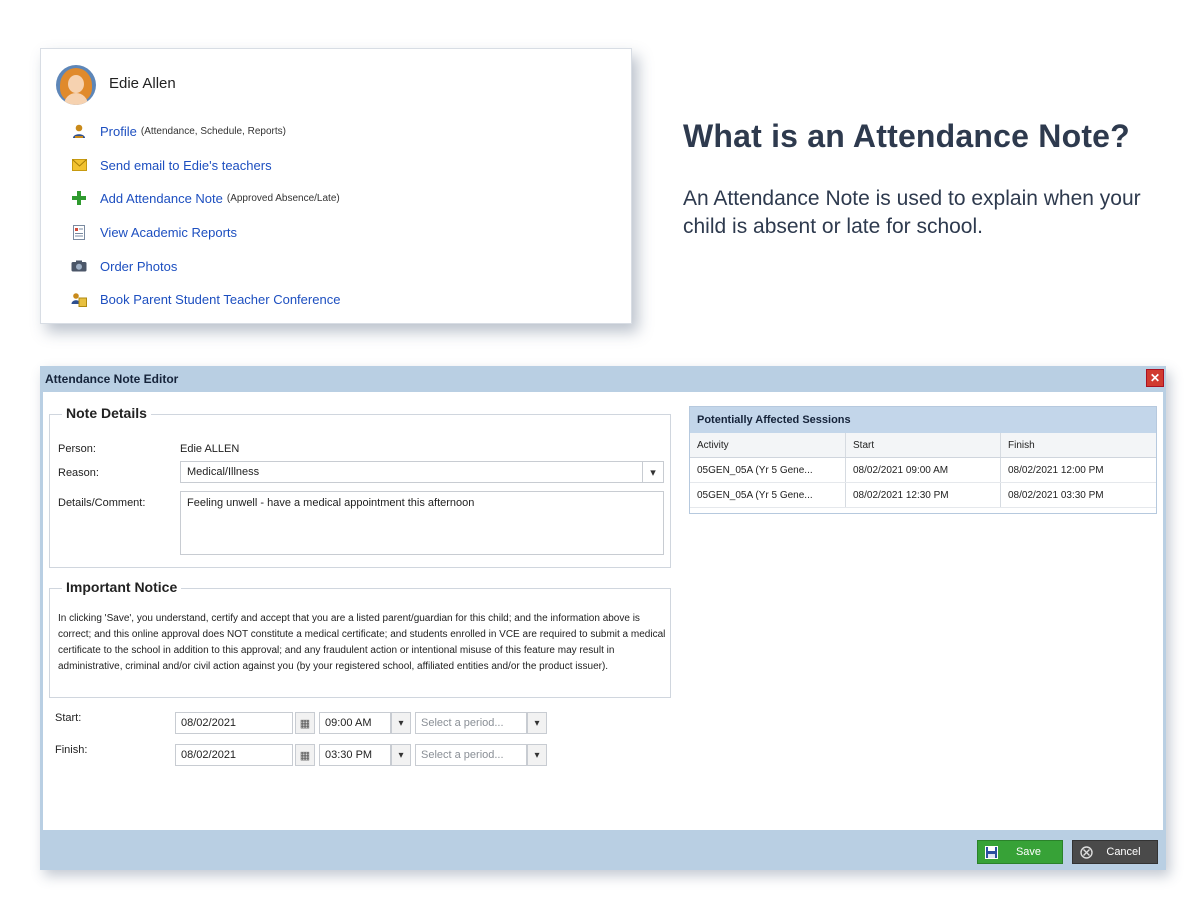 The image size is (1200, 920). I want to click on start-time-input: 09:00 AM, so click(355, 723).